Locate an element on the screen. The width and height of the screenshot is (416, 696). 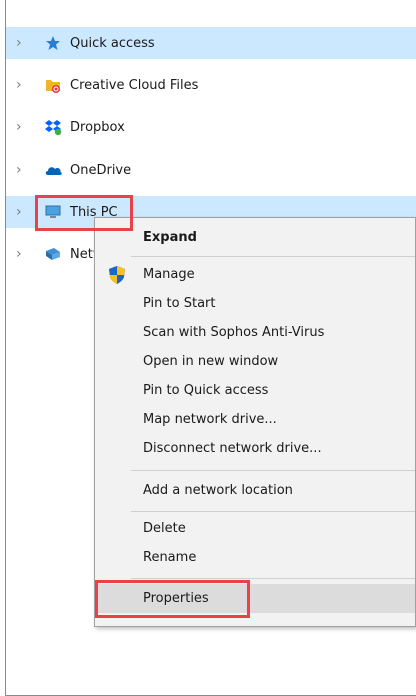
menu-item-label: Pin to Start is located at coordinates (179, 303).